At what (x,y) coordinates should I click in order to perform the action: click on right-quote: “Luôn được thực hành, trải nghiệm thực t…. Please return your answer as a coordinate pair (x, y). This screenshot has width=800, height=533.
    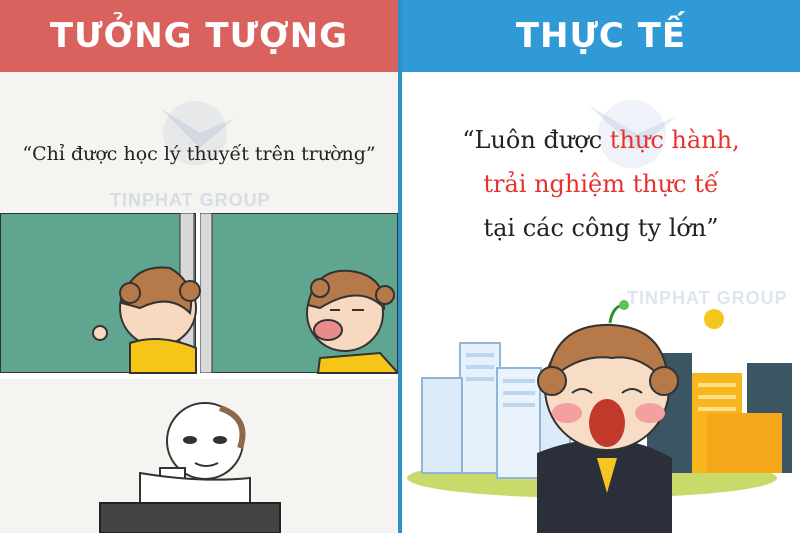
    Looking at the image, I should click on (601, 184).